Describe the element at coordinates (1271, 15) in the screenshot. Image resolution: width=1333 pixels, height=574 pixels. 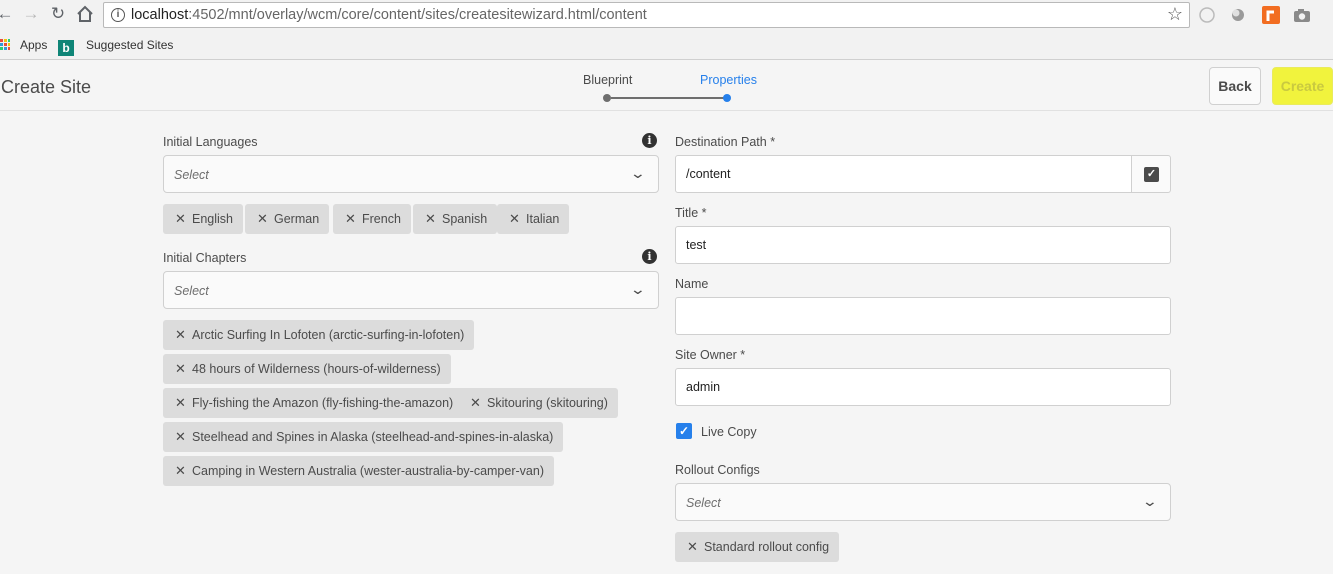
I see `extension-r-icon` at that location.